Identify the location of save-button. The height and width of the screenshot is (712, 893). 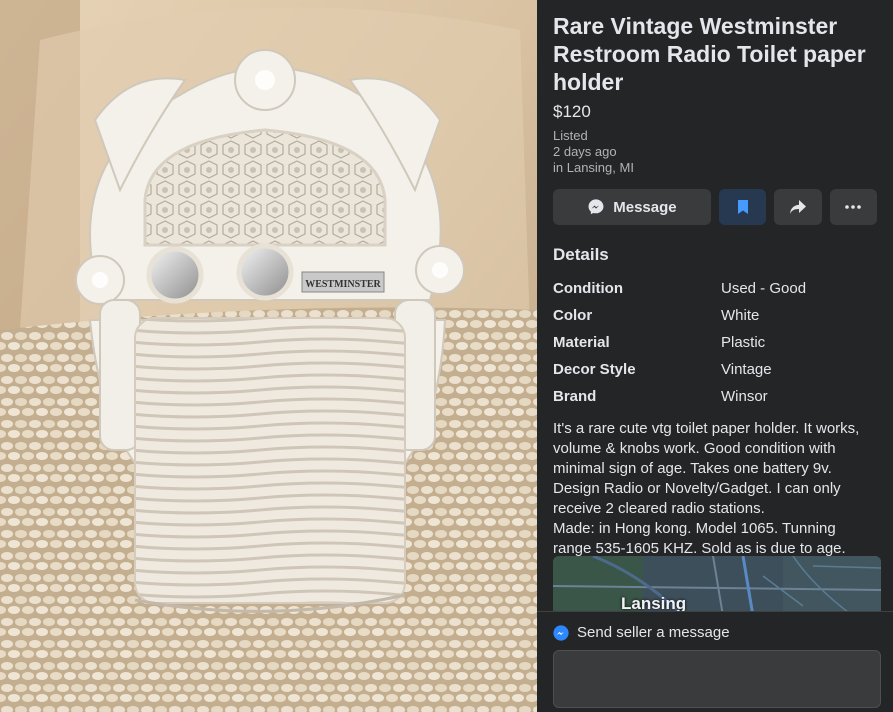
(742, 207).